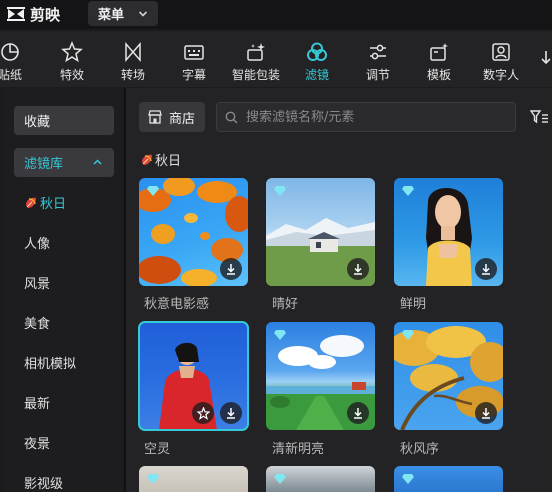 The height and width of the screenshot is (492, 552). I want to click on app-name: 剪映, so click(45, 14).